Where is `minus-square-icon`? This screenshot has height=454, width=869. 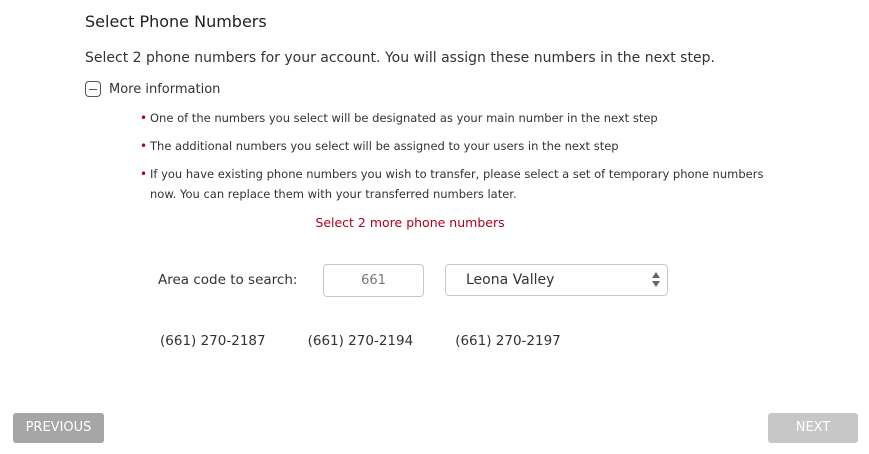
minus-square-icon is located at coordinates (93, 89).